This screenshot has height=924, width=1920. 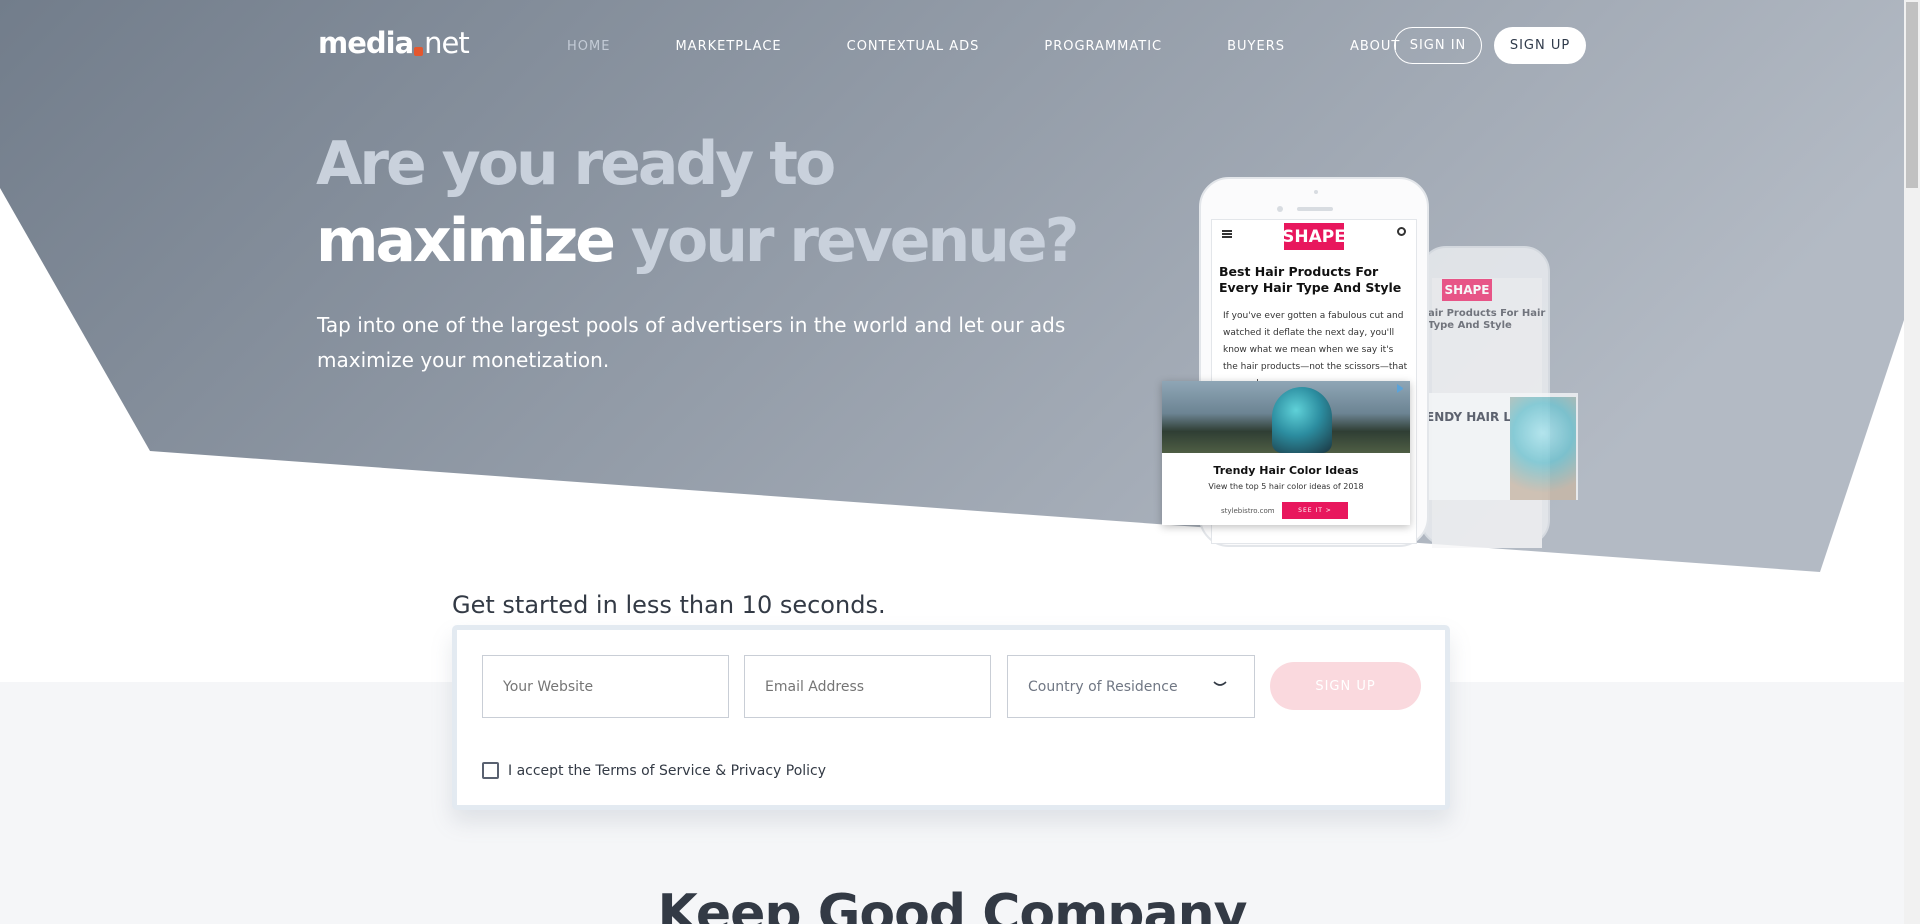 I want to click on phone-camera, so click(x=1316, y=192).